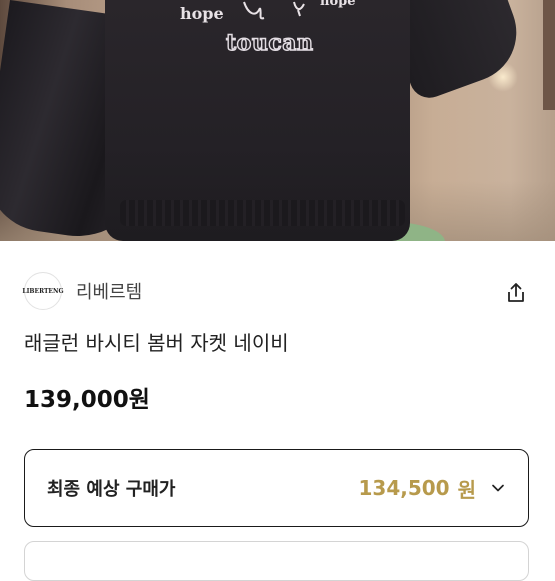 The width and height of the screenshot is (555, 581). I want to click on bird-print-graphic, so click(274, 10).